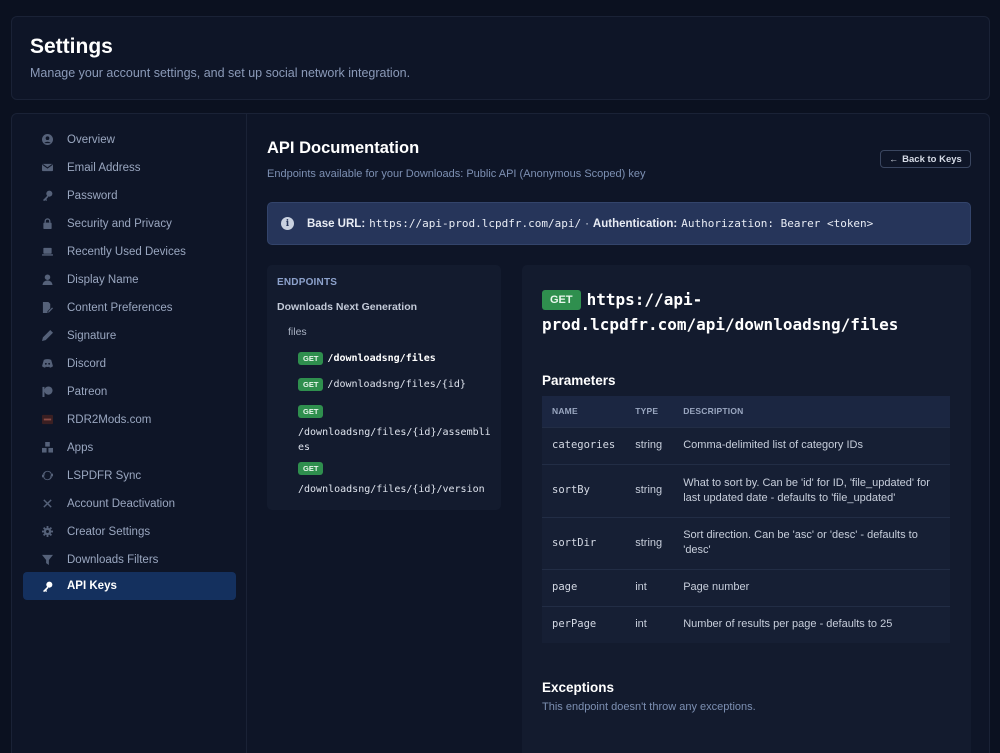 The height and width of the screenshot is (753, 1000). What do you see at coordinates (47, 168) in the screenshot?
I see `envelope-icon` at bounding box center [47, 168].